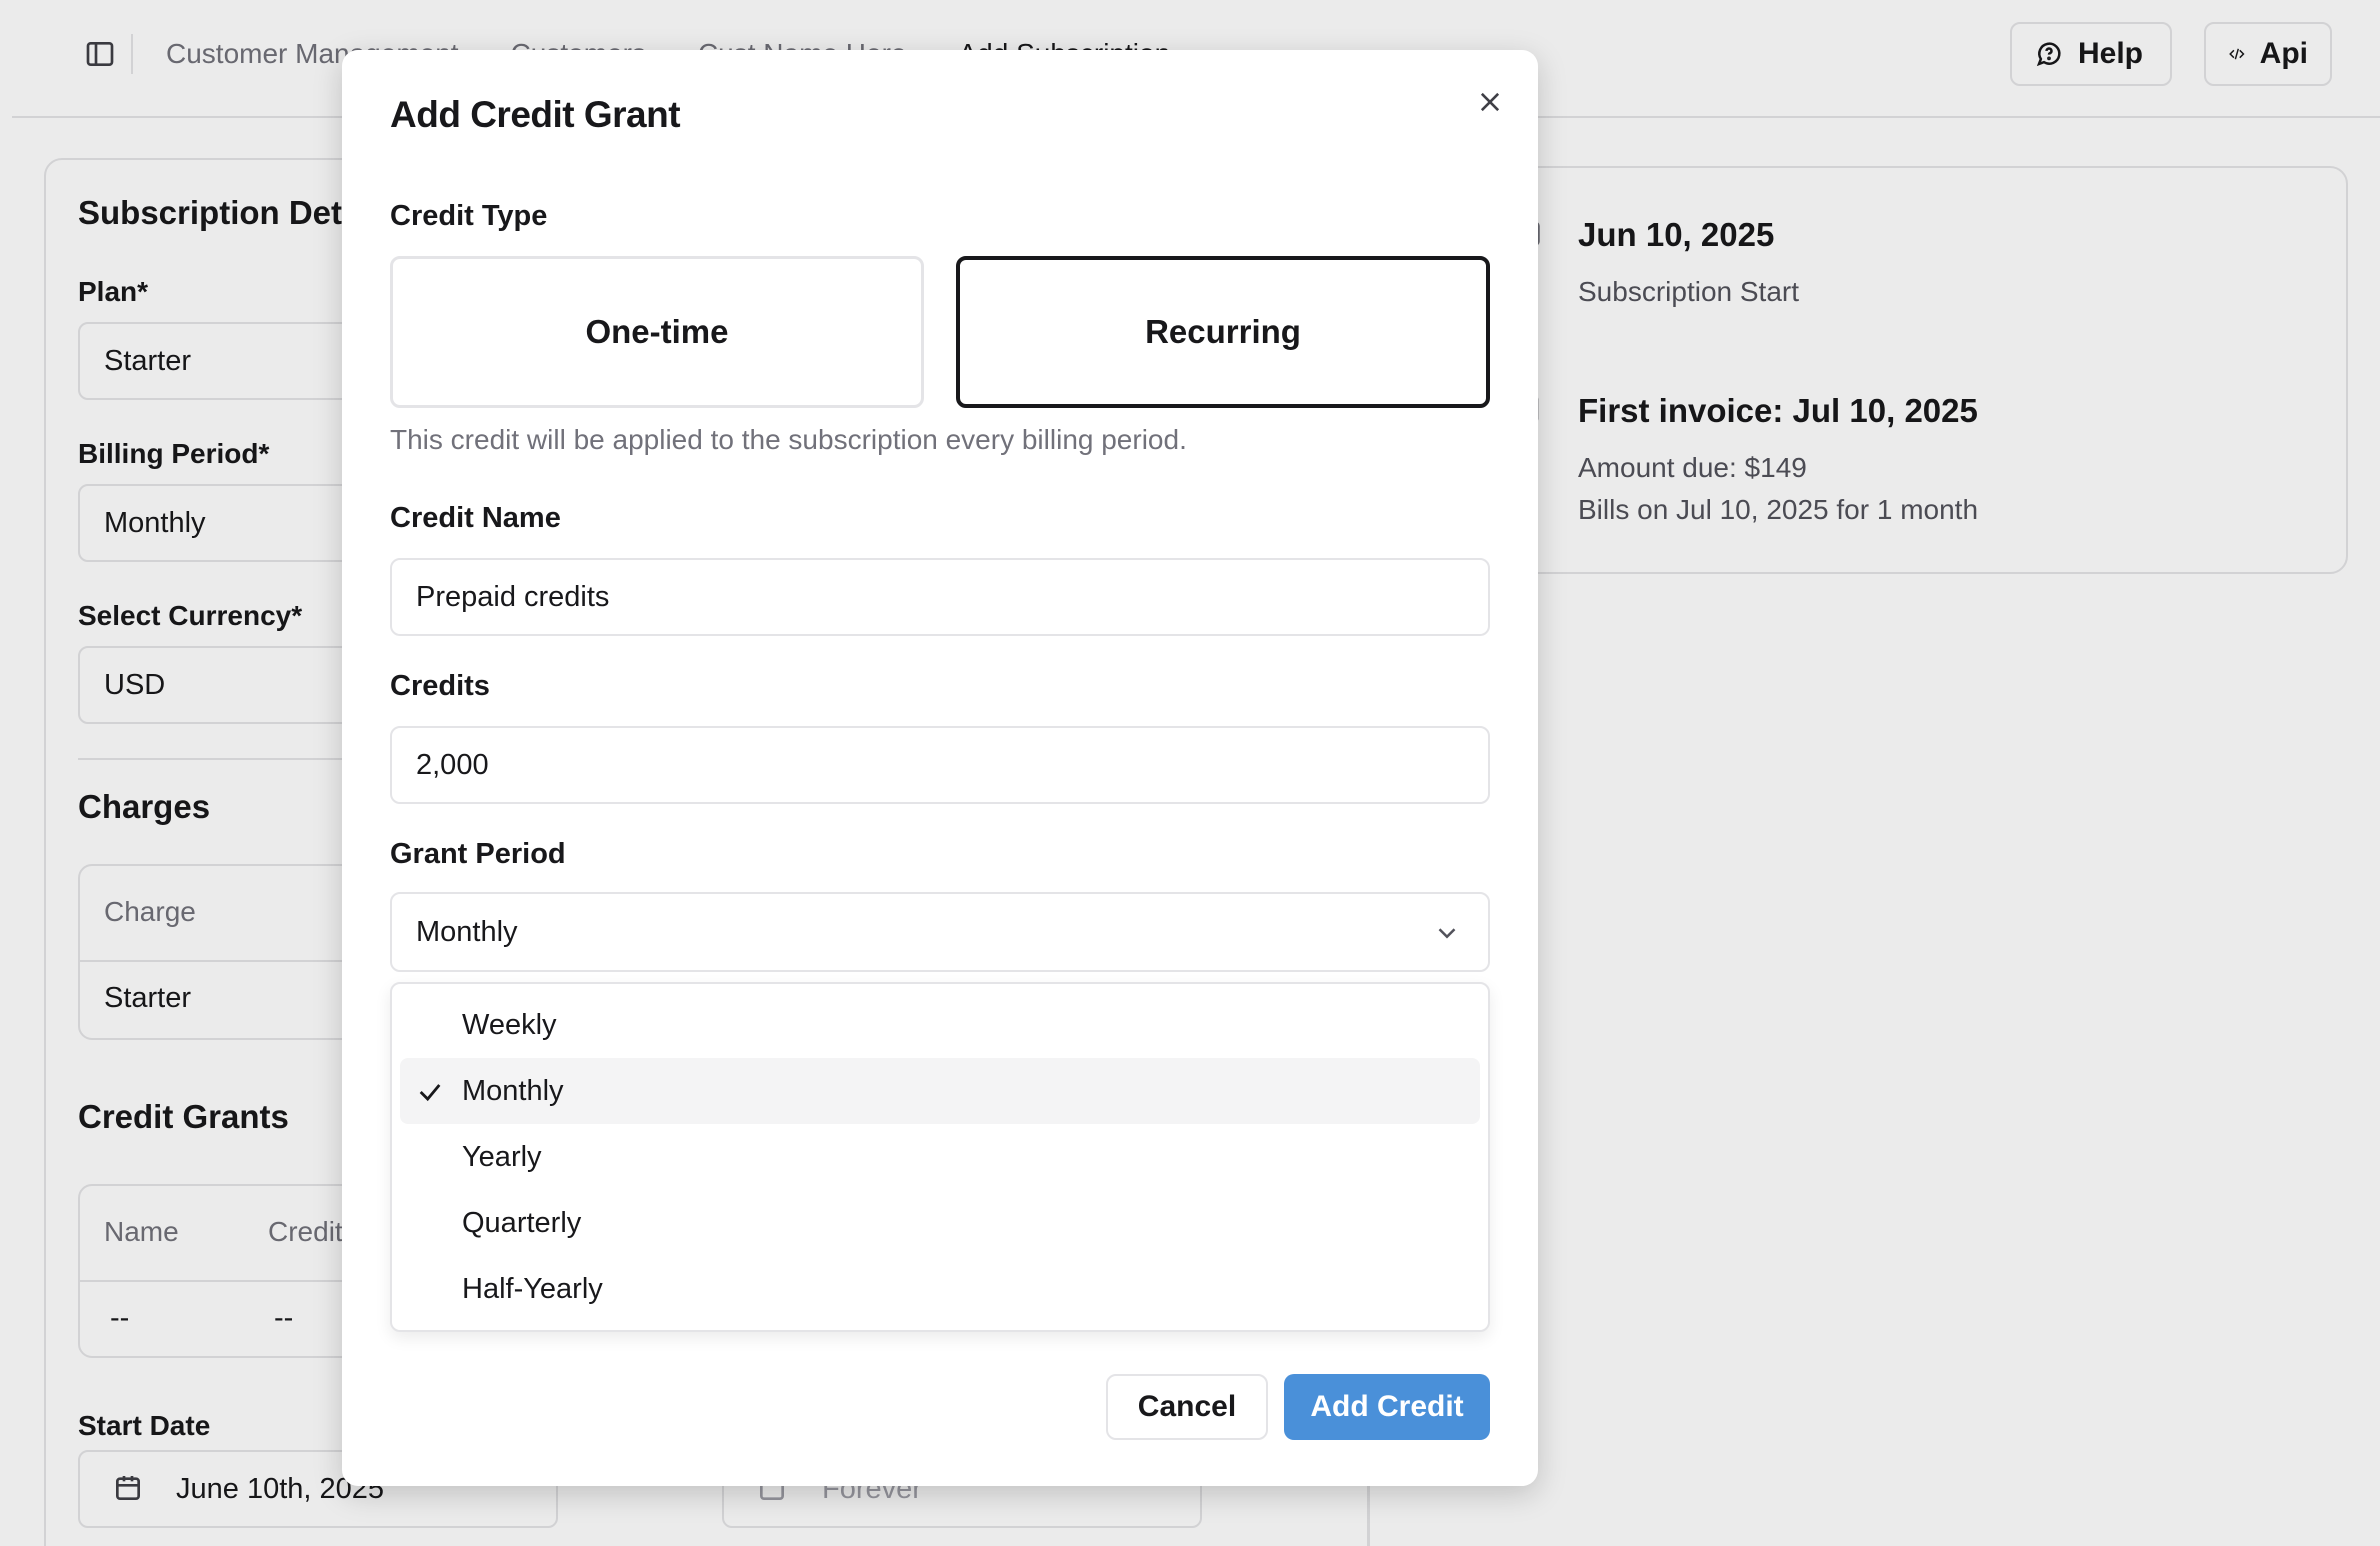  Describe the element at coordinates (1447, 933) in the screenshot. I see `chevron-down-icon` at that location.